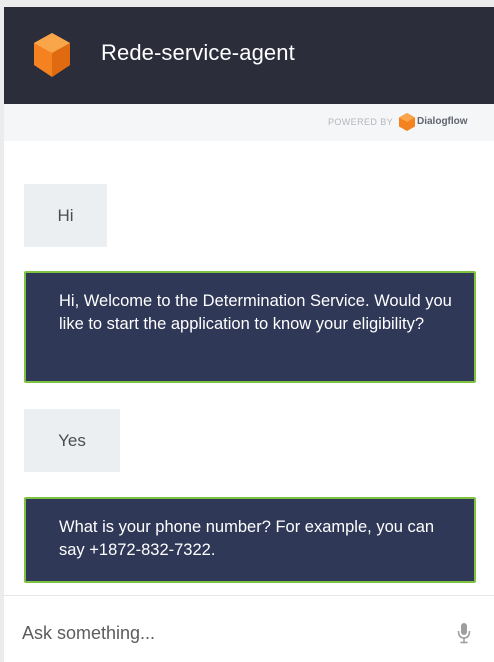 This screenshot has height=662, width=494. What do you see at coordinates (232, 633) in the screenshot?
I see `ask-input` at bounding box center [232, 633].